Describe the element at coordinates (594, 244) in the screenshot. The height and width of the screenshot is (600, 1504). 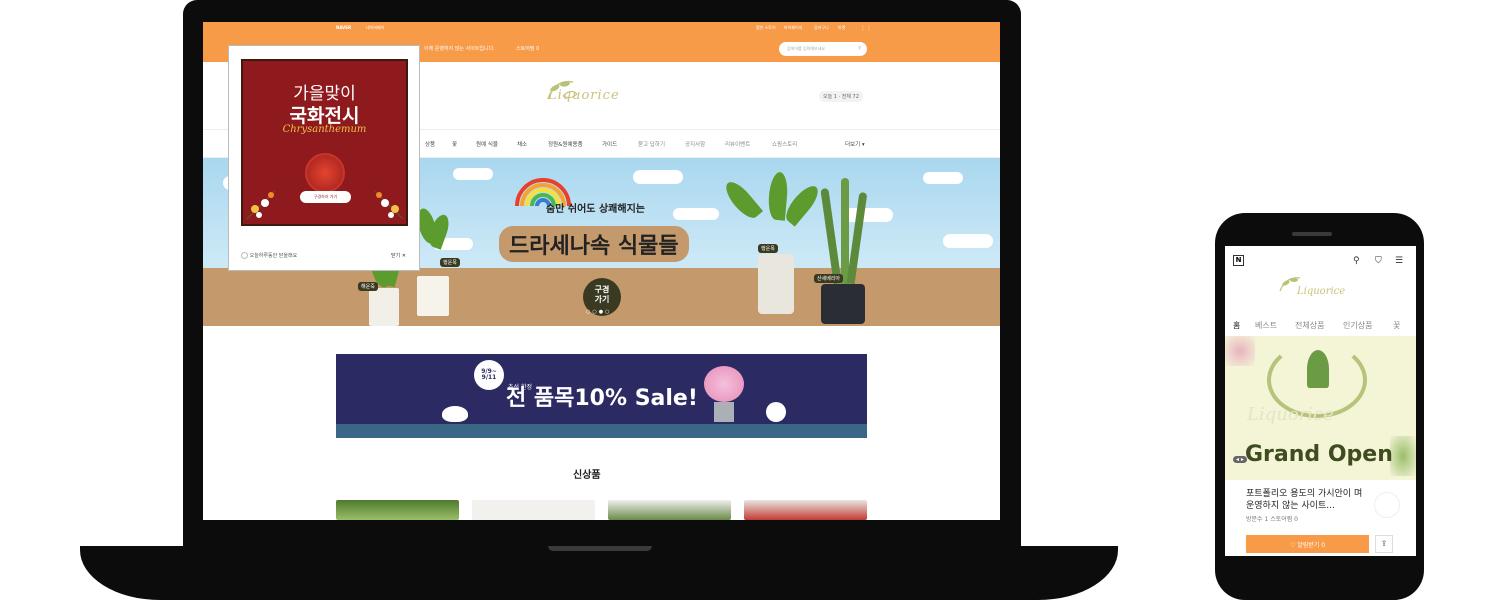
I see `hero-title: 드라세나속 식물들` at that location.